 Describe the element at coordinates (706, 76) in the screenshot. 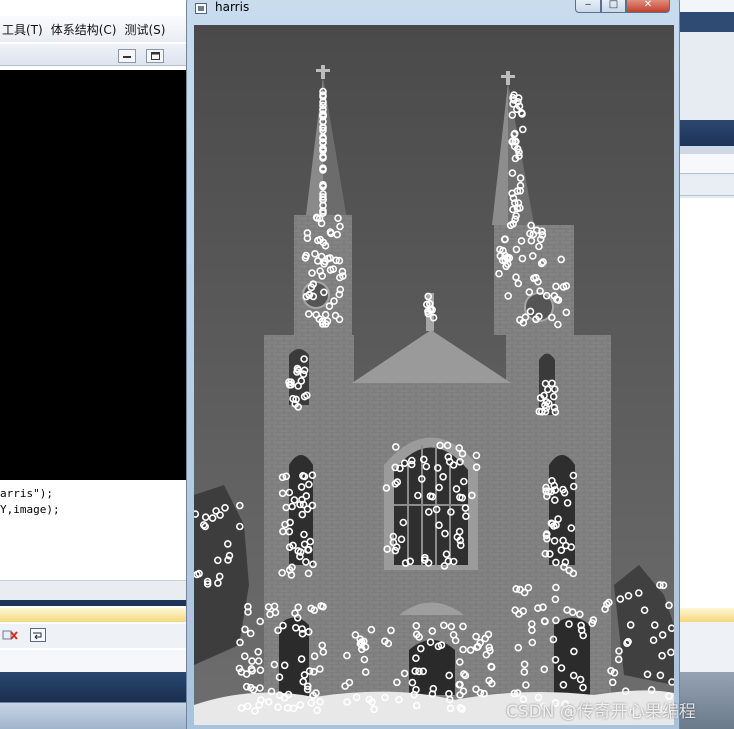

I see `right-panel` at that location.